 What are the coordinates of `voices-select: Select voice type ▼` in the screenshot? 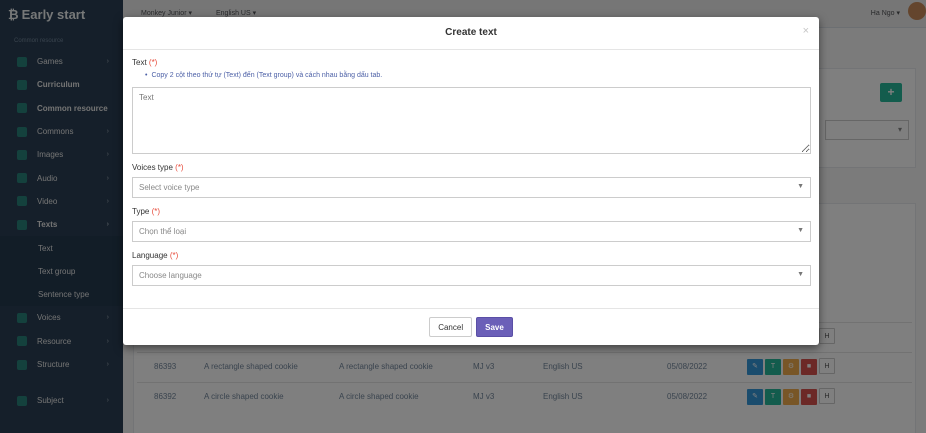 It's located at (471, 187).